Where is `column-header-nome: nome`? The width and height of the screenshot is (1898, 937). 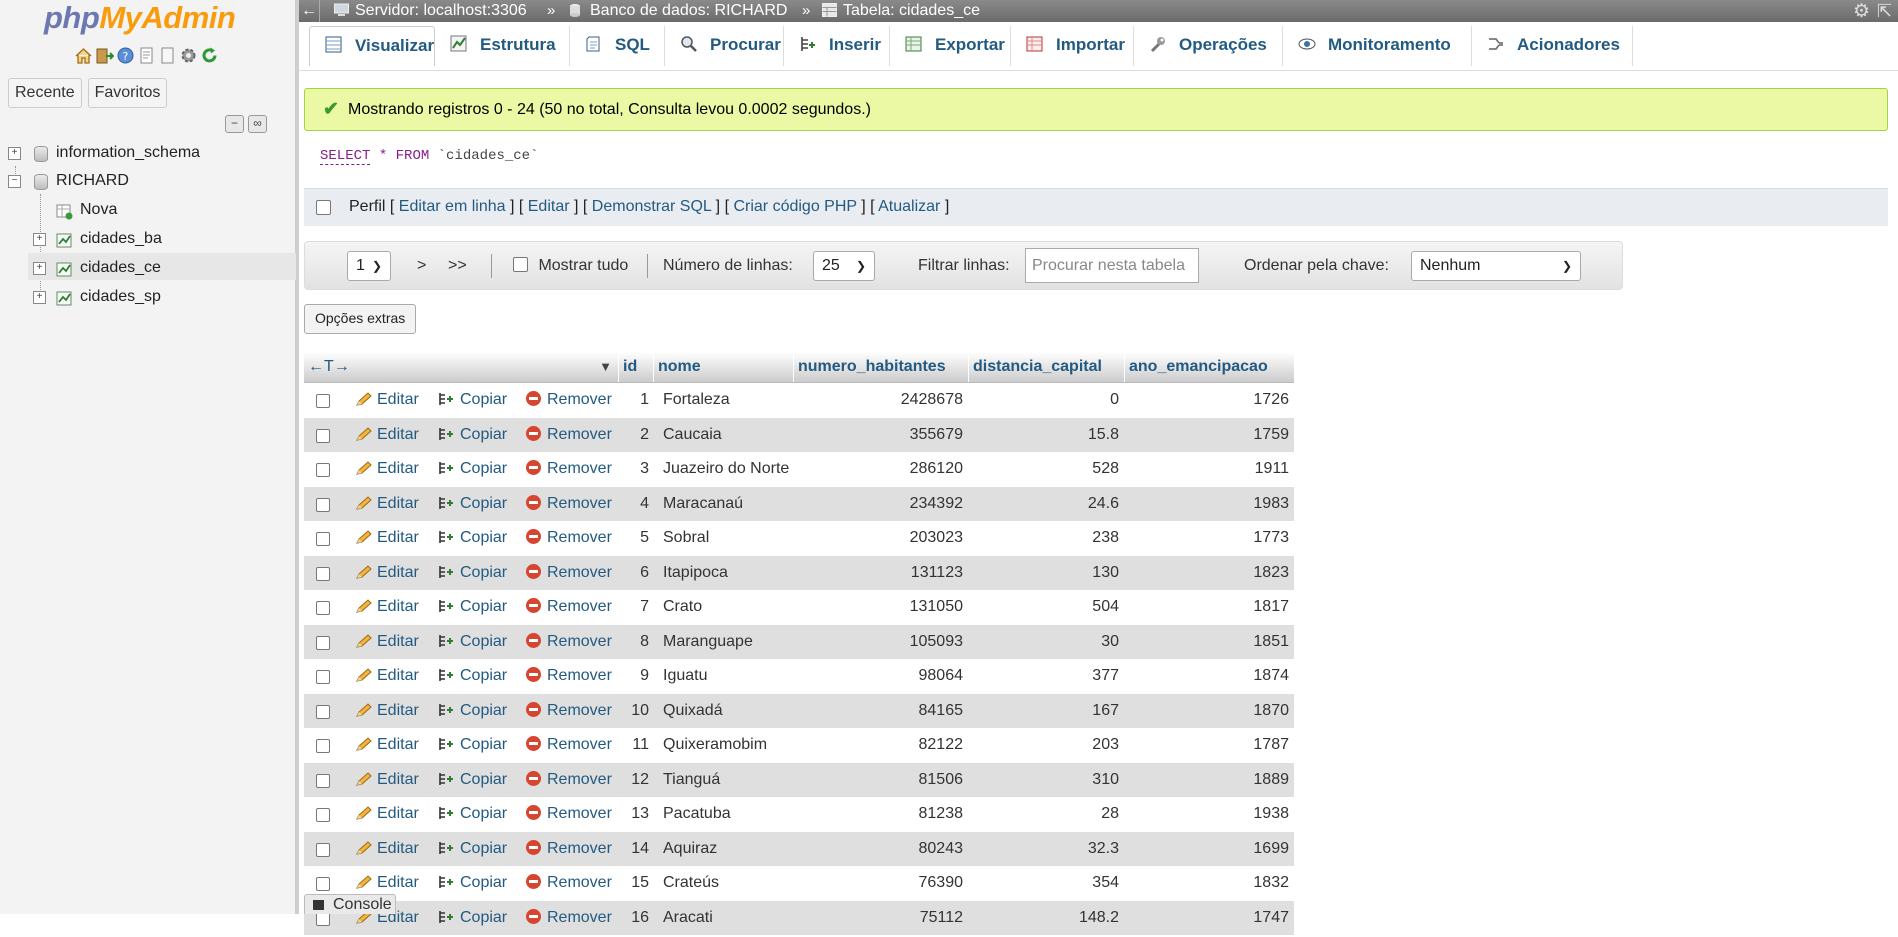 column-header-nome: nome is located at coordinates (723, 367).